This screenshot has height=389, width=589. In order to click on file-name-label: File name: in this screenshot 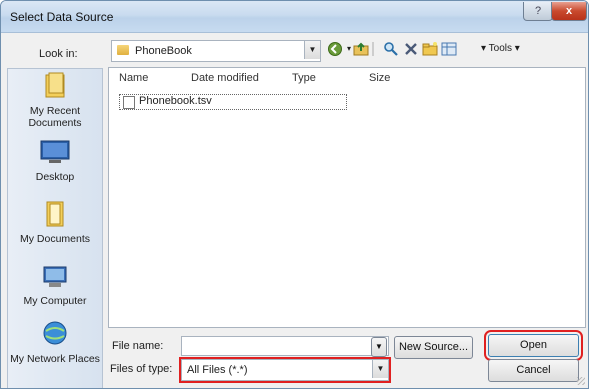, I will do `click(138, 346)`.